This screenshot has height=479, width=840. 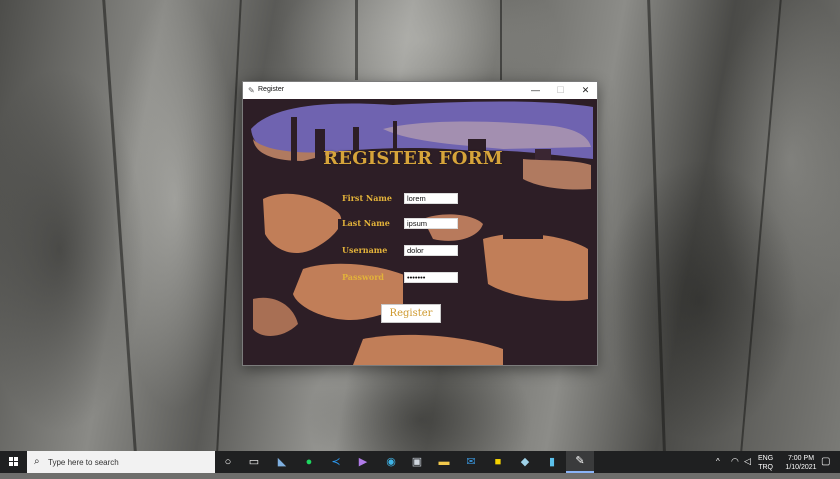 I want to click on camera-icon: ▣, so click(x=417, y=462).